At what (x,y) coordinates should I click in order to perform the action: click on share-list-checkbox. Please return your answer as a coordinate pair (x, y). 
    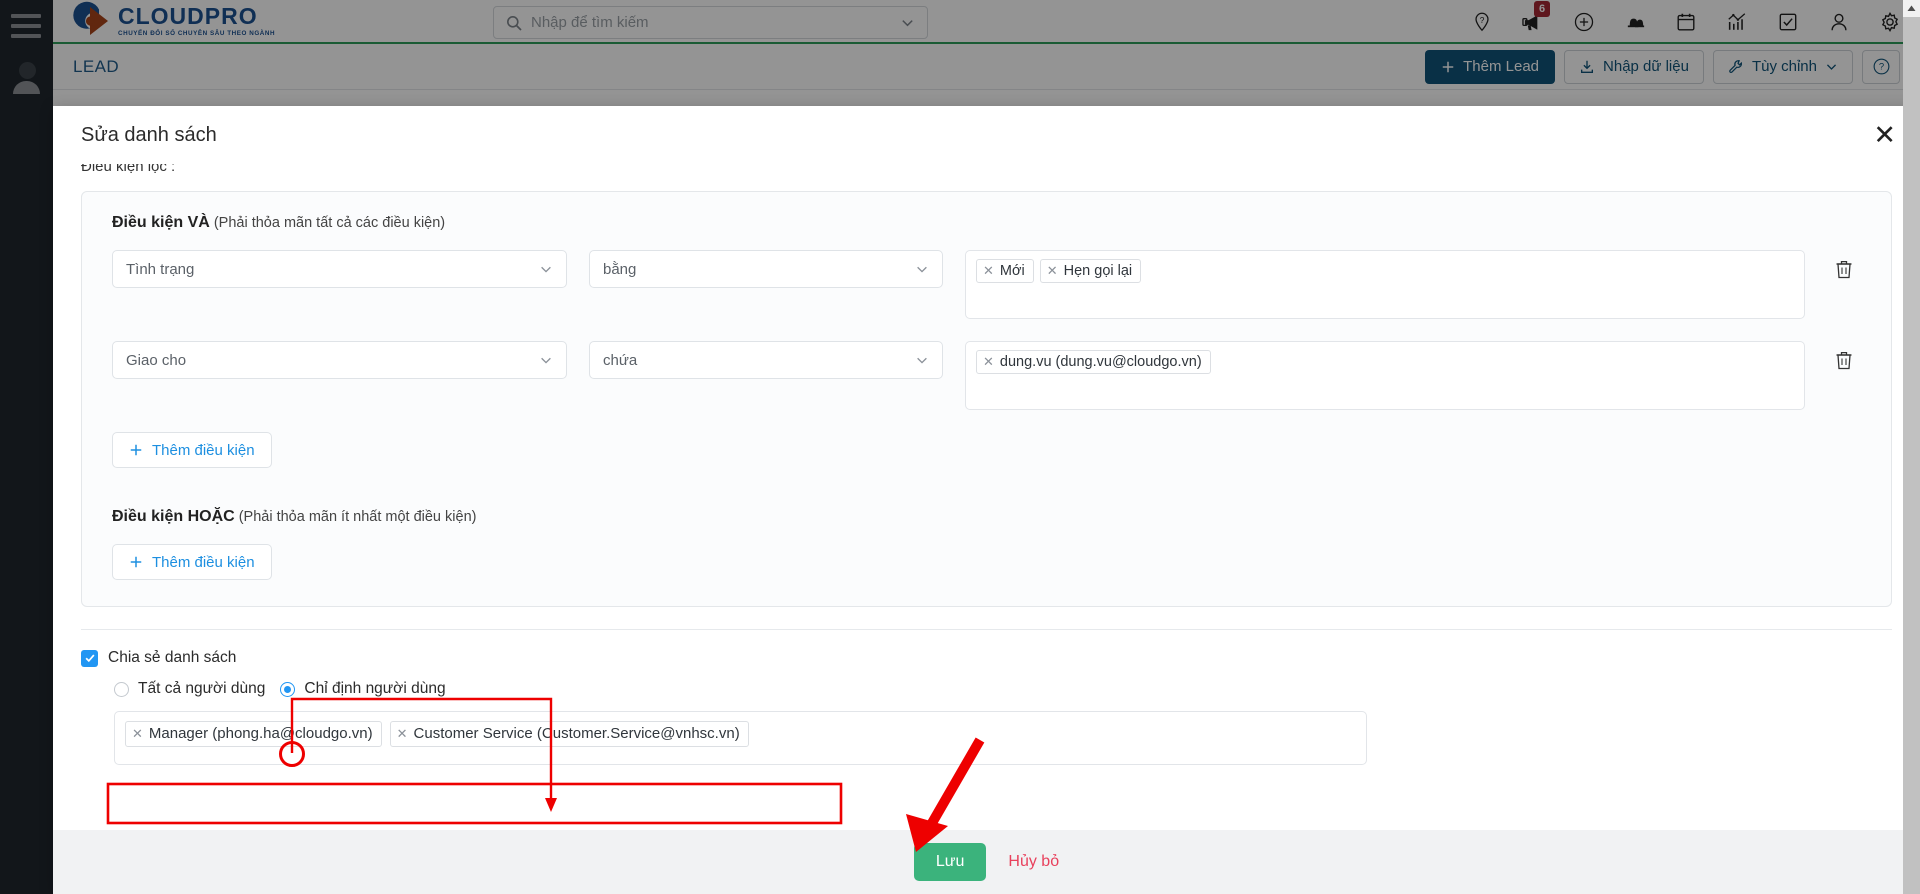
    Looking at the image, I should click on (89, 658).